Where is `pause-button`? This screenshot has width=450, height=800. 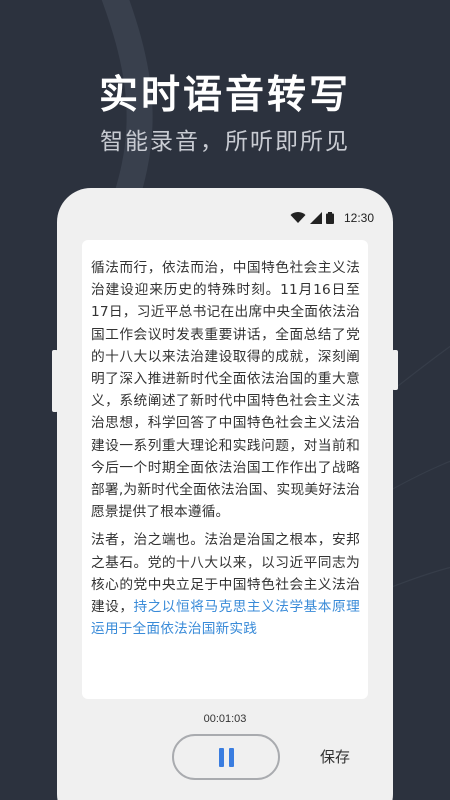
pause-button is located at coordinates (226, 757).